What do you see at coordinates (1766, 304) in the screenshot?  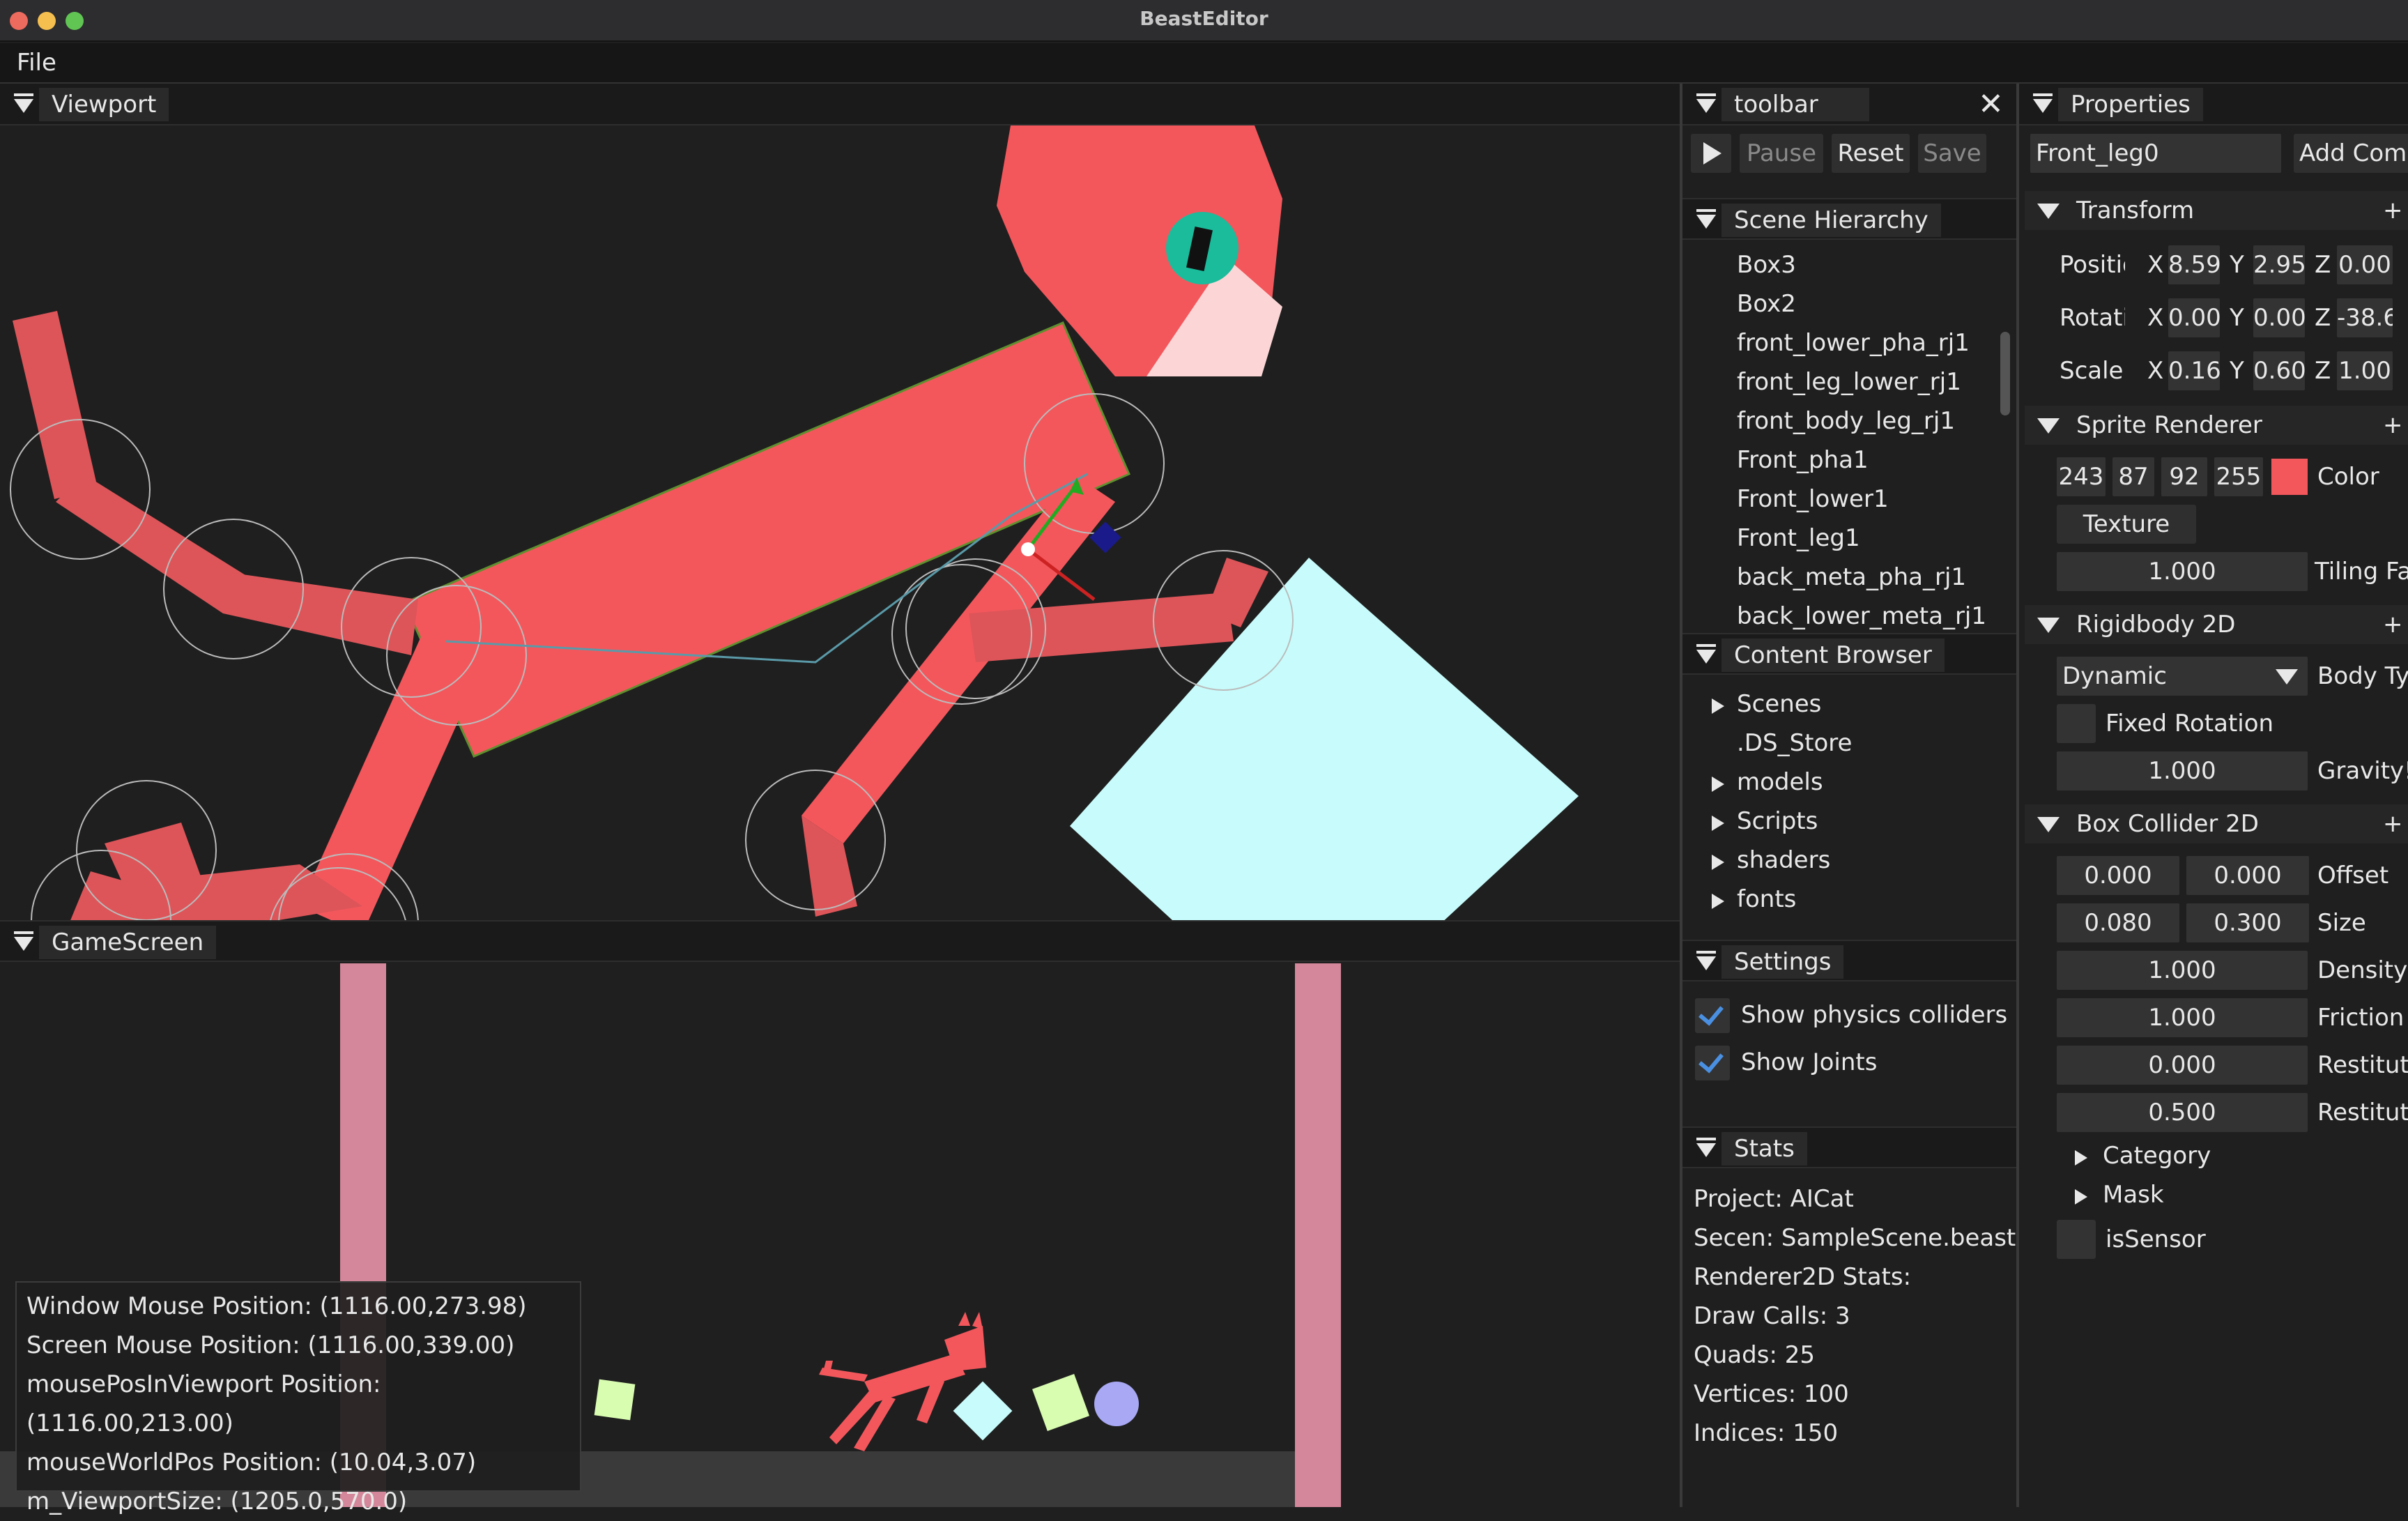 I see `list-item: Box2` at bounding box center [1766, 304].